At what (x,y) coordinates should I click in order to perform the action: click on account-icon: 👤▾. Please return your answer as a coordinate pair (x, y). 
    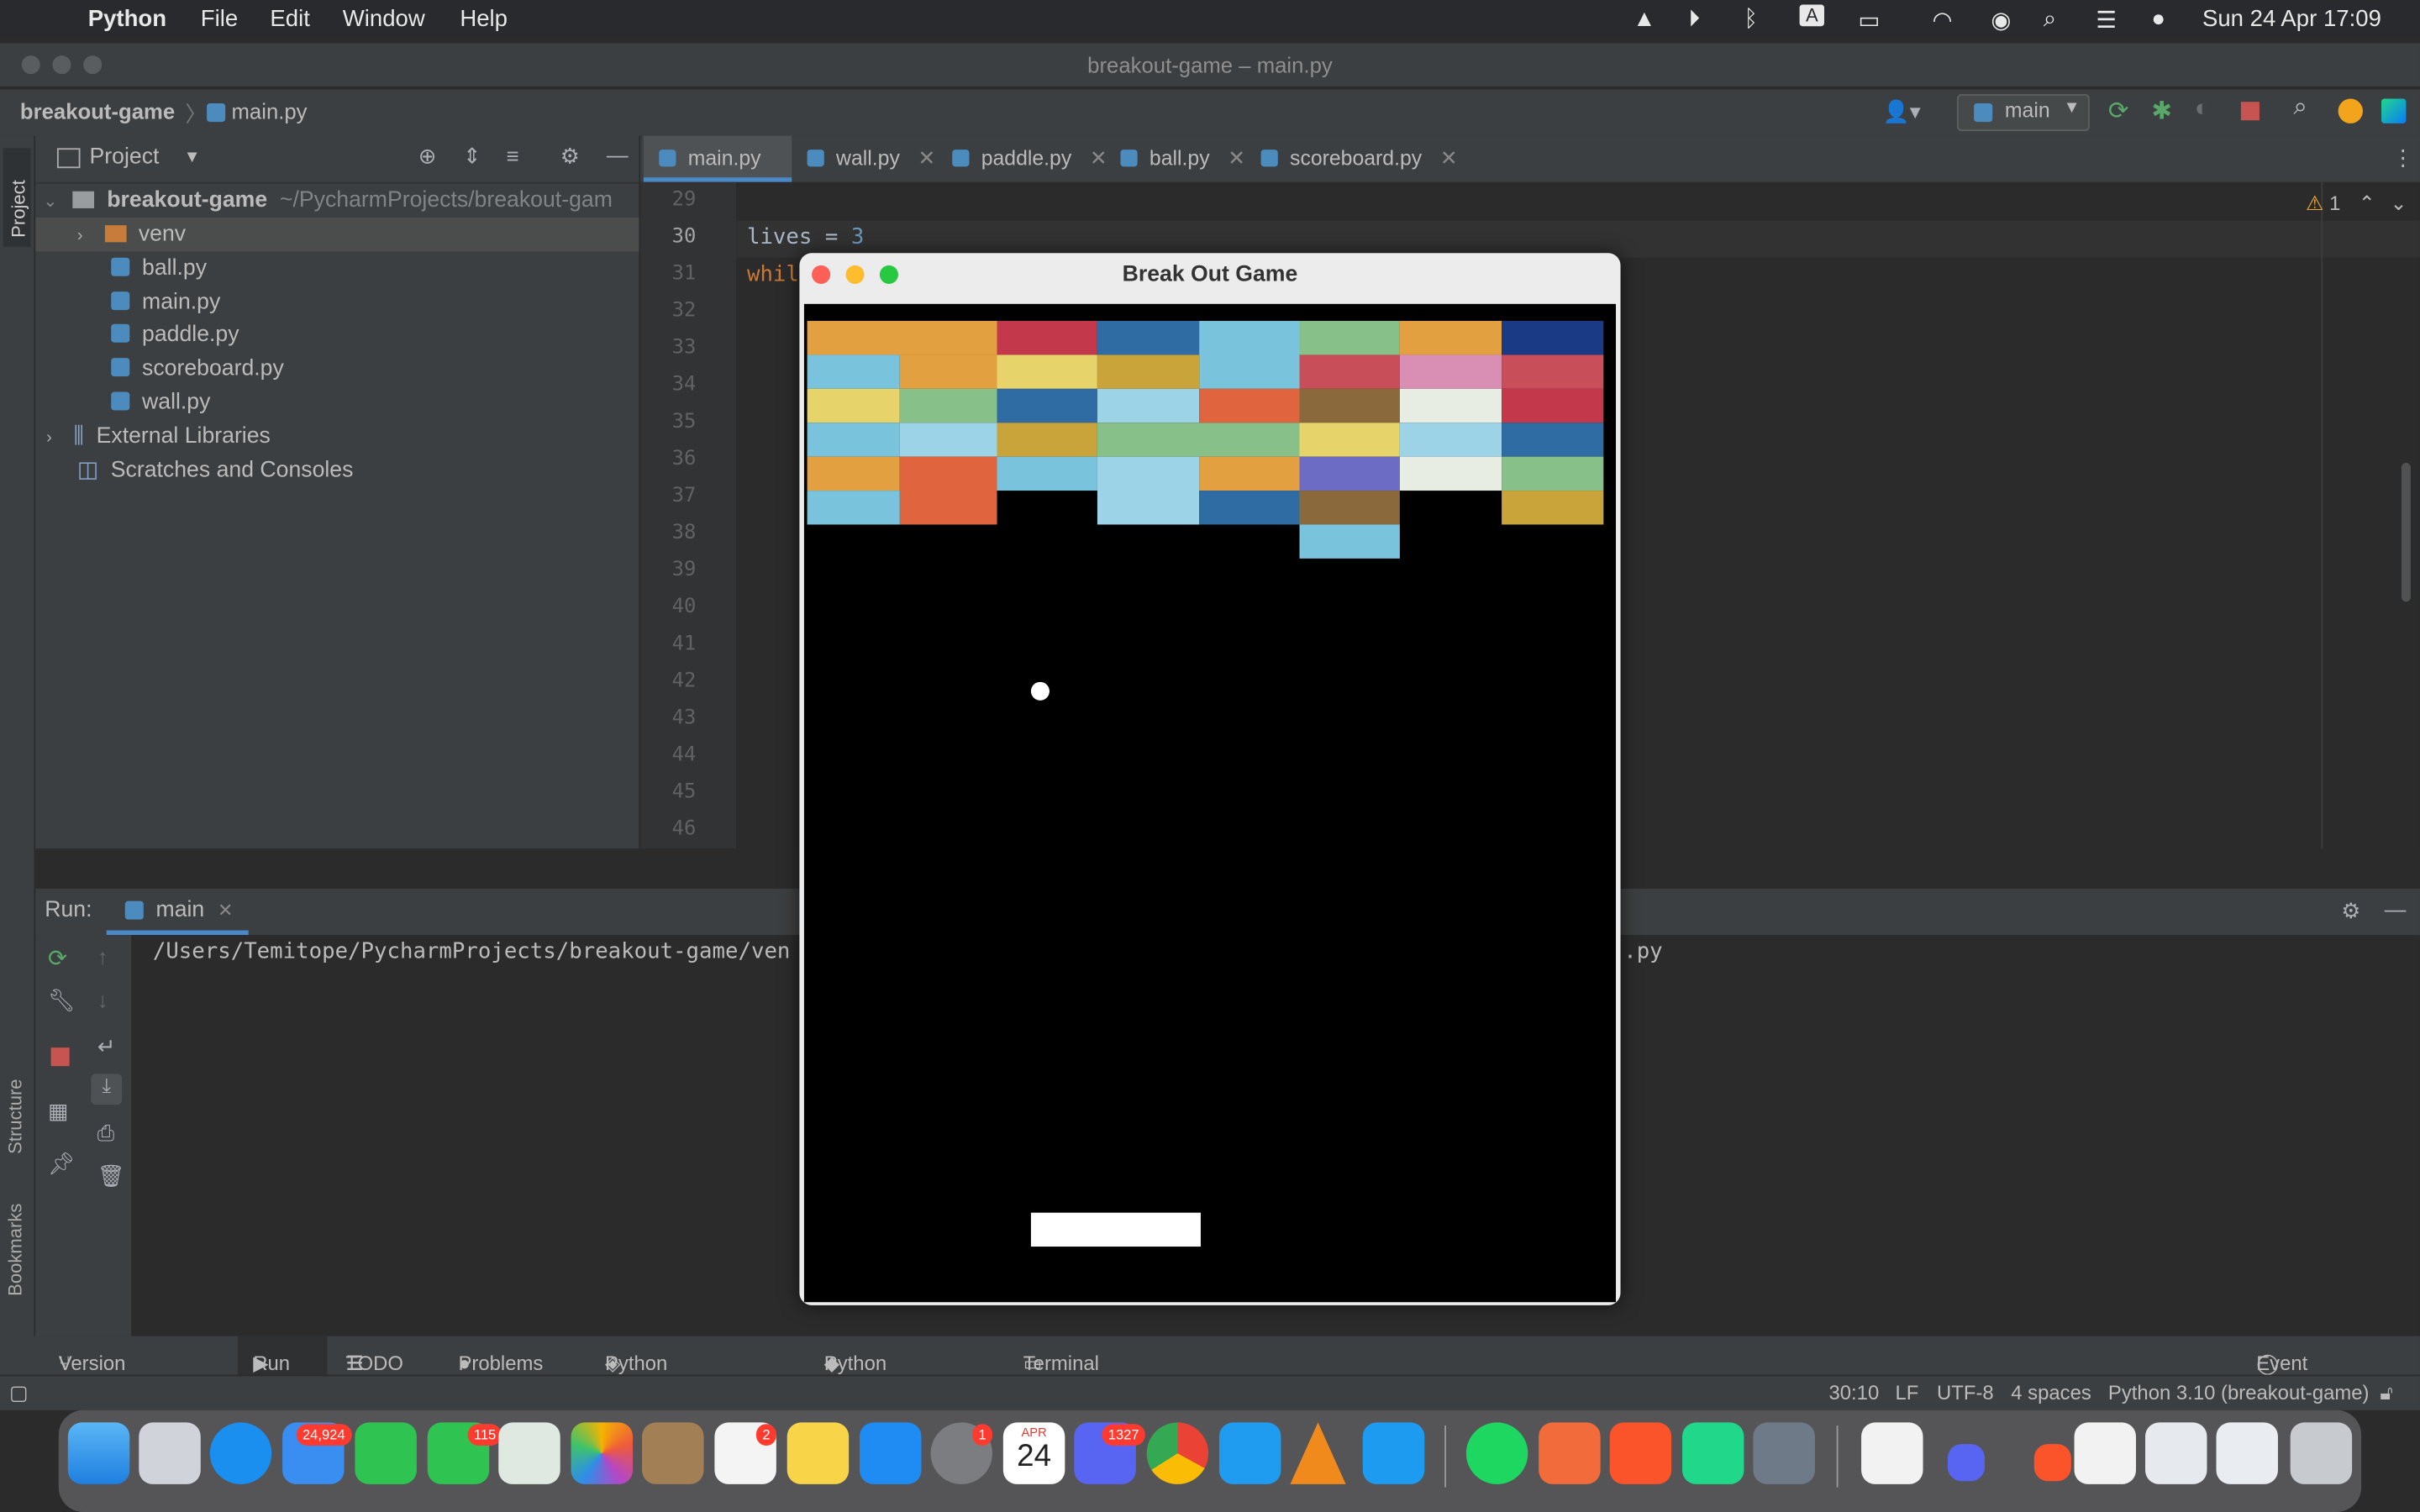
    Looking at the image, I should click on (1902, 112).